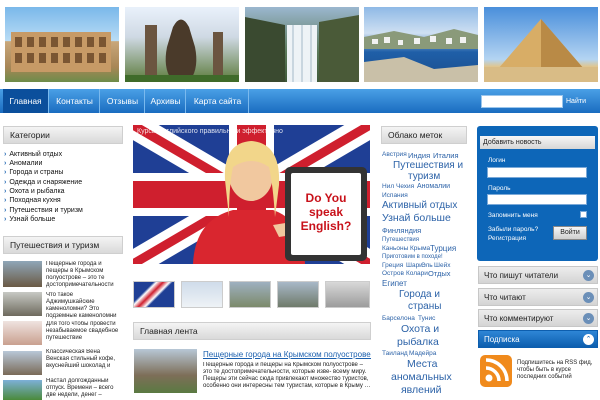  What do you see at coordinates (421, 377) in the screenshot?
I see `tag-link: аномальных` at bounding box center [421, 377].